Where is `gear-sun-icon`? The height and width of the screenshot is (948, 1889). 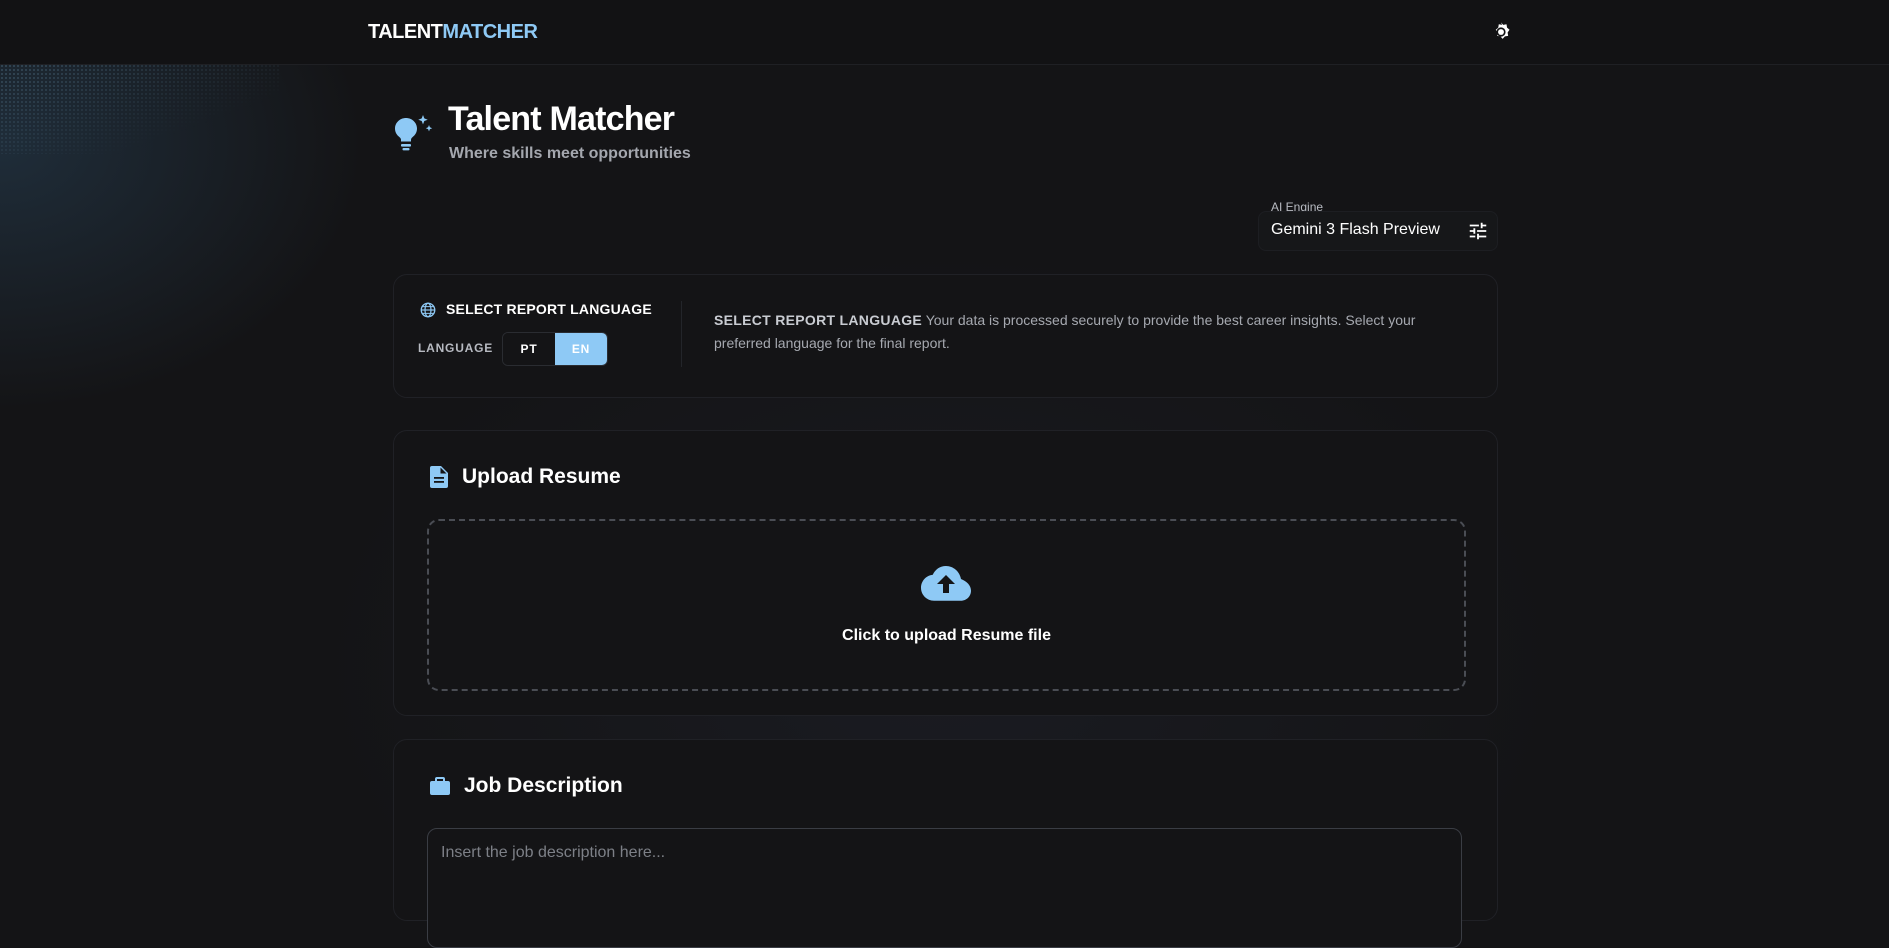 gear-sun-icon is located at coordinates (1502, 30).